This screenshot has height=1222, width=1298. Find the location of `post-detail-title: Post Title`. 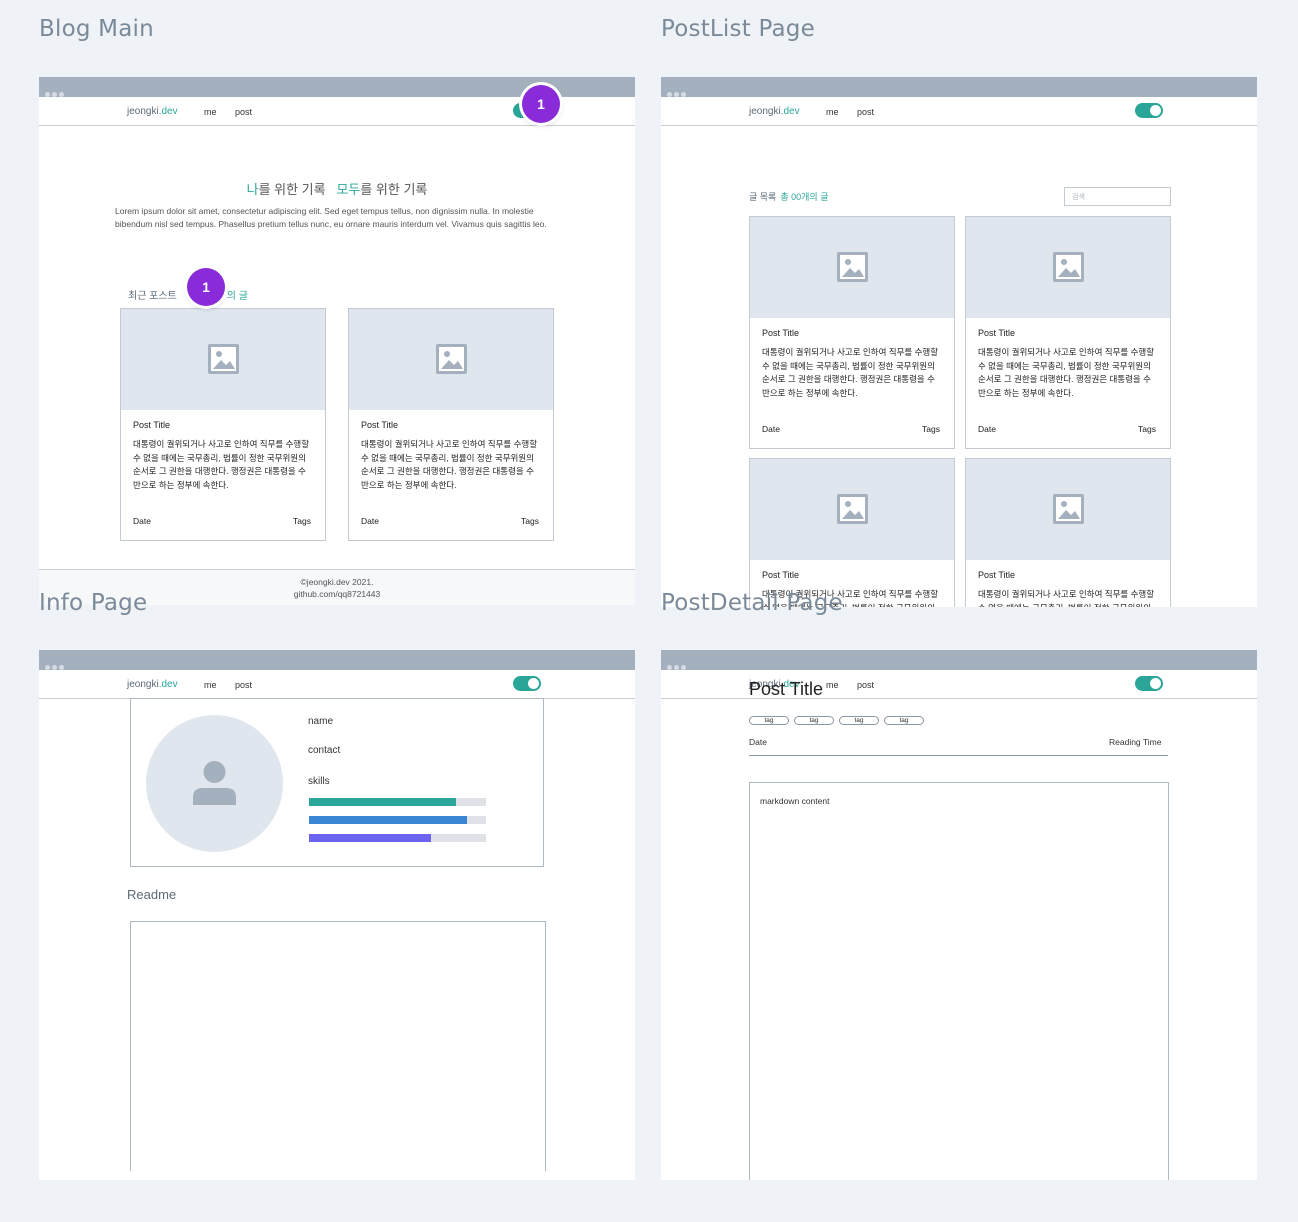

post-detail-title: Post Title is located at coordinates (786, 689).